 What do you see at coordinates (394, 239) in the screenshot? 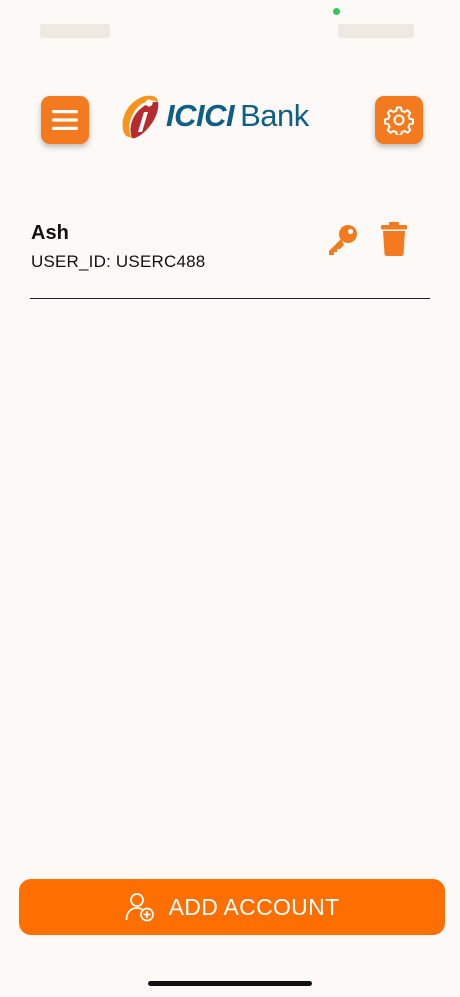
I see `trash-icon` at bounding box center [394, 239].